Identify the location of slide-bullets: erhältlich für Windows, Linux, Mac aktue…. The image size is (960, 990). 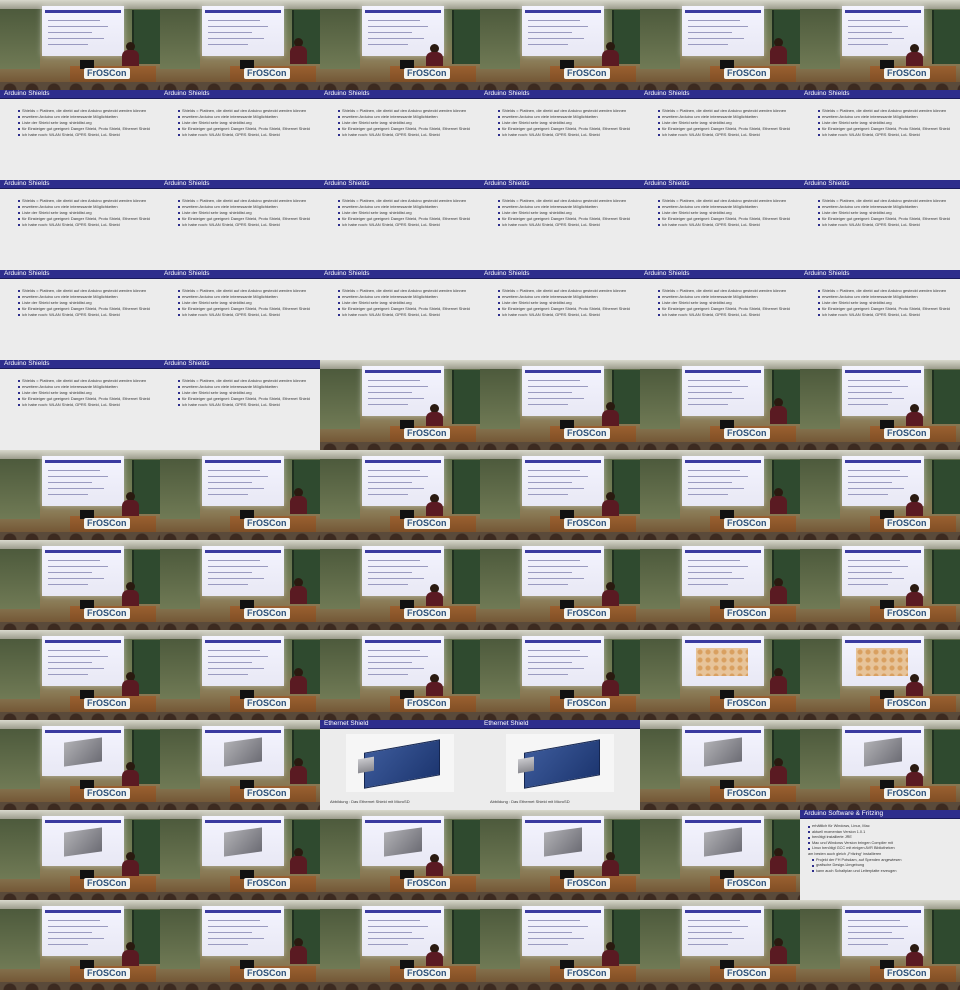
(882, 849).